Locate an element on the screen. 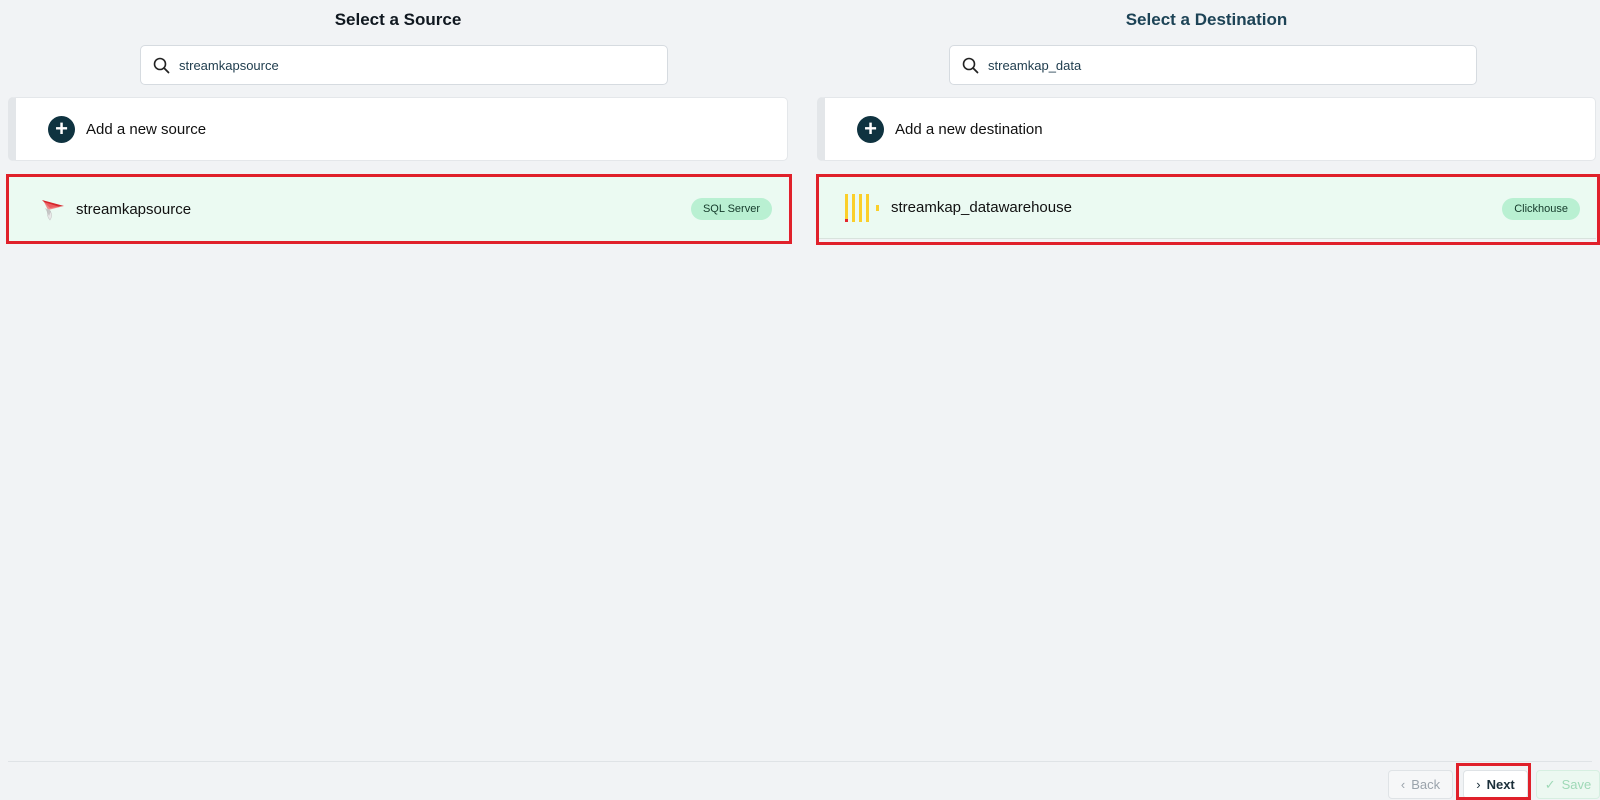  source-search-input is located at coordinates (409, 65).